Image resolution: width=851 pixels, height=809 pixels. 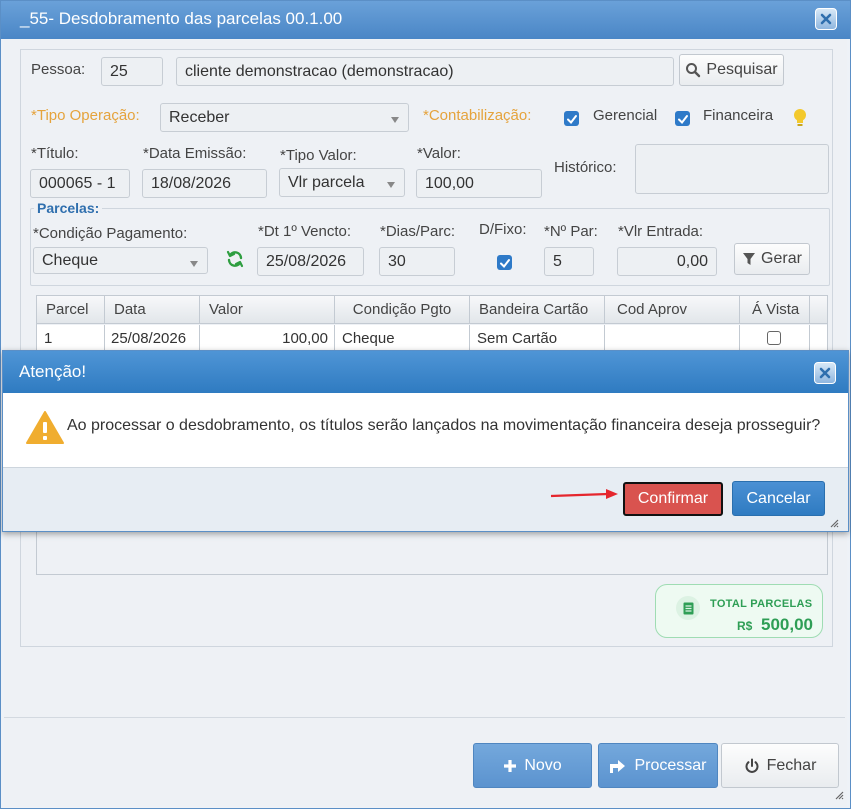 What do you see at coordinates (402, 310) in the screenshot?
I see `grid-header-condicao: Condição Pgto` at bounding box center [402, 310].